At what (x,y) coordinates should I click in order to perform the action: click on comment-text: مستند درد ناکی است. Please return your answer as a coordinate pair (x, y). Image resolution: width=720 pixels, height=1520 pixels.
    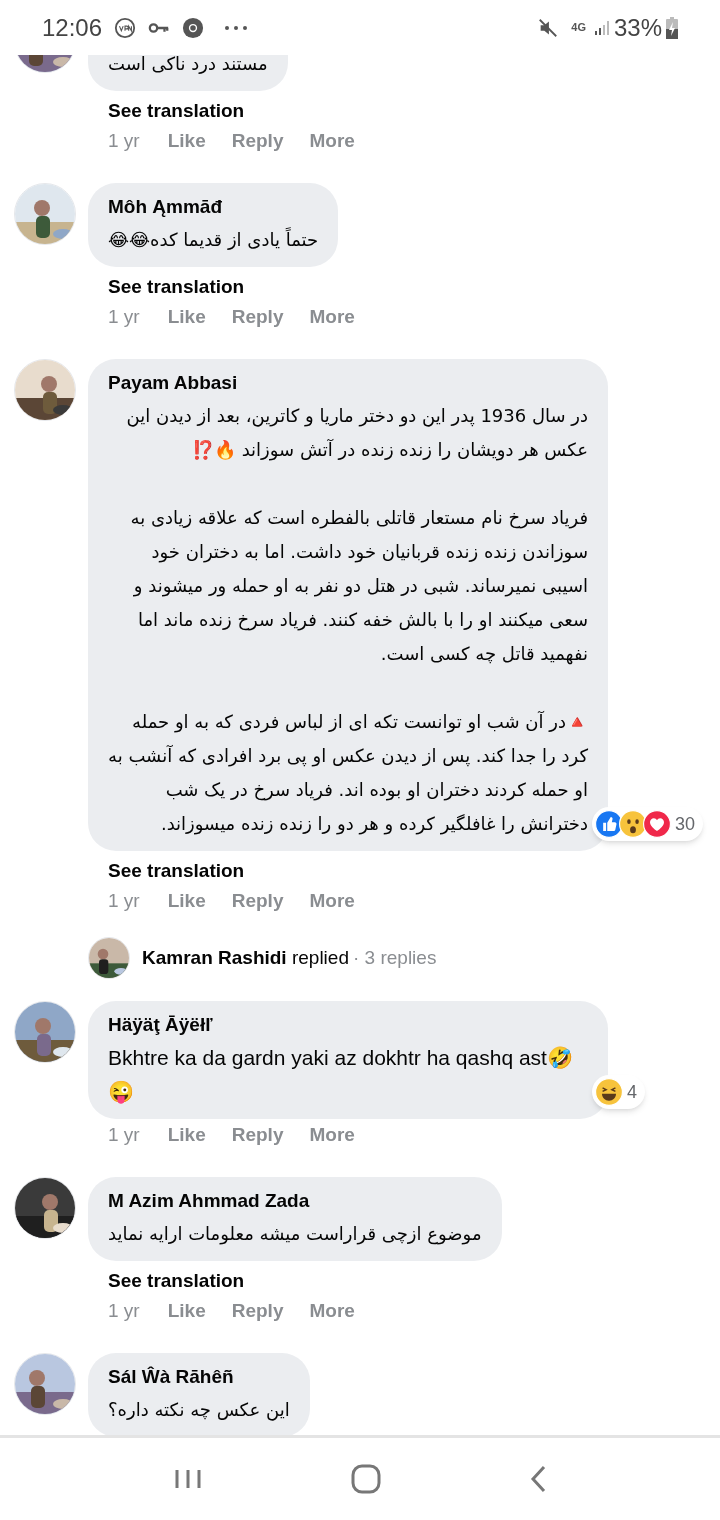
    Looking at the image, I should click on (188, 65).